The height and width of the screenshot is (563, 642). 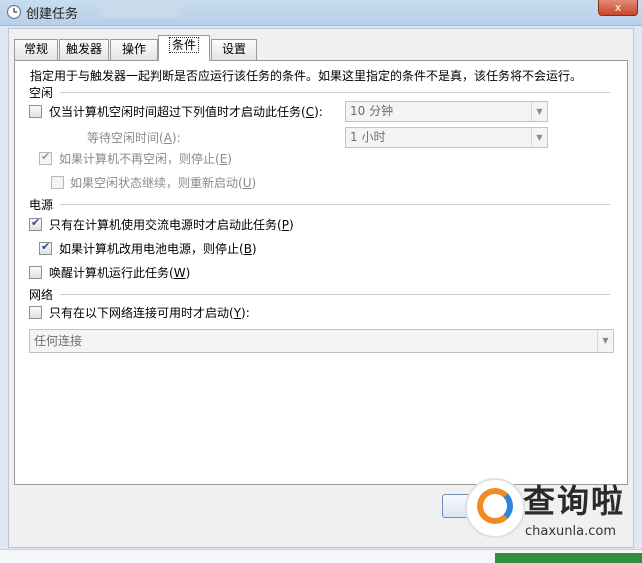 I want to click on restart-if-idle-checkbox, so click(x=57, y=182).